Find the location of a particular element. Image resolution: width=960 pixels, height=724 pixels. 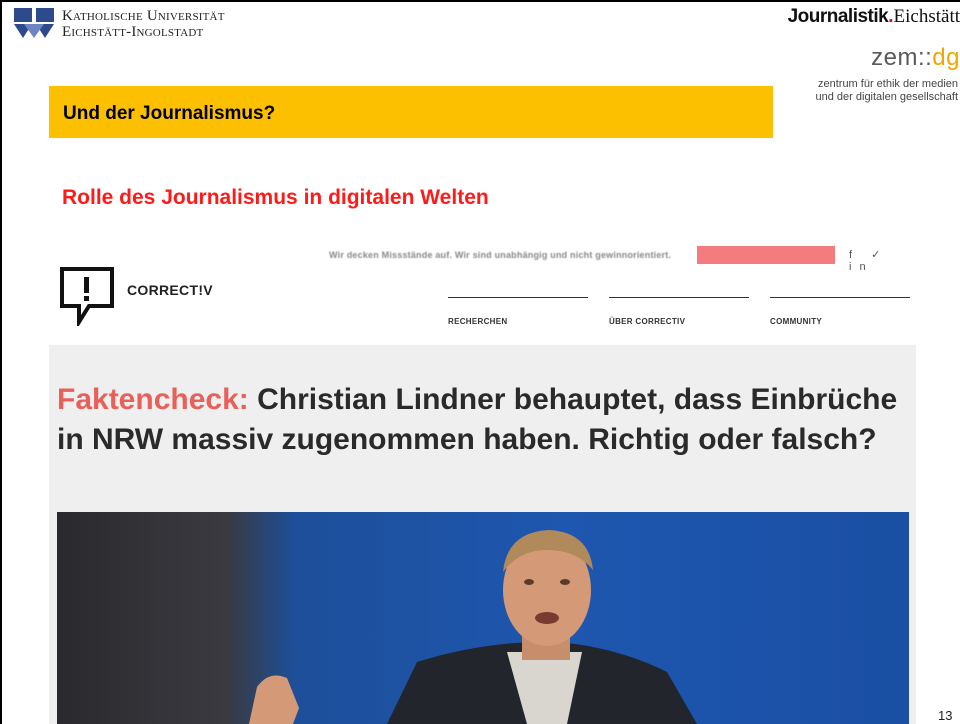

university-logo-icon is located at coordinates (34, 23).